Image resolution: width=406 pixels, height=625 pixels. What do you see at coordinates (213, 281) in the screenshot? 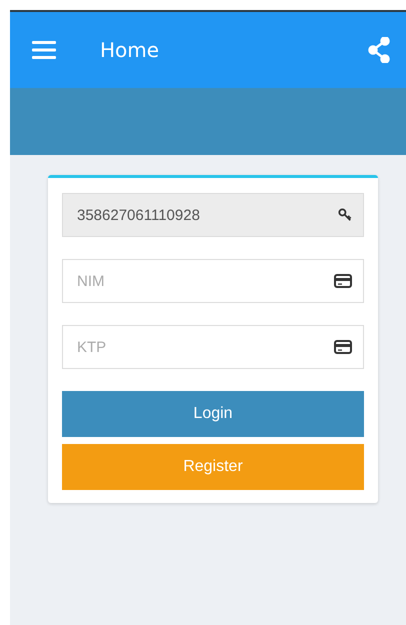
I see `input-field: NIM` at bounding box center [213, 281].